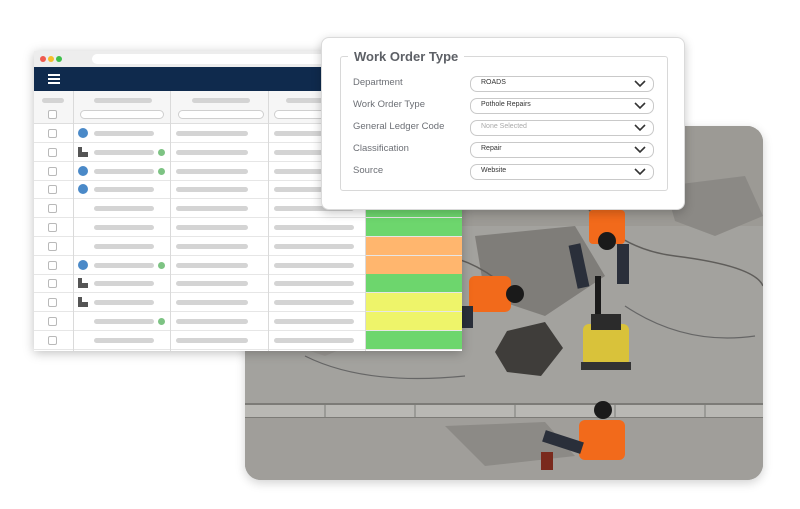 The width and height of the screenshot is (800, 509). I want to click on field-value: Repair, so click(491, 148).